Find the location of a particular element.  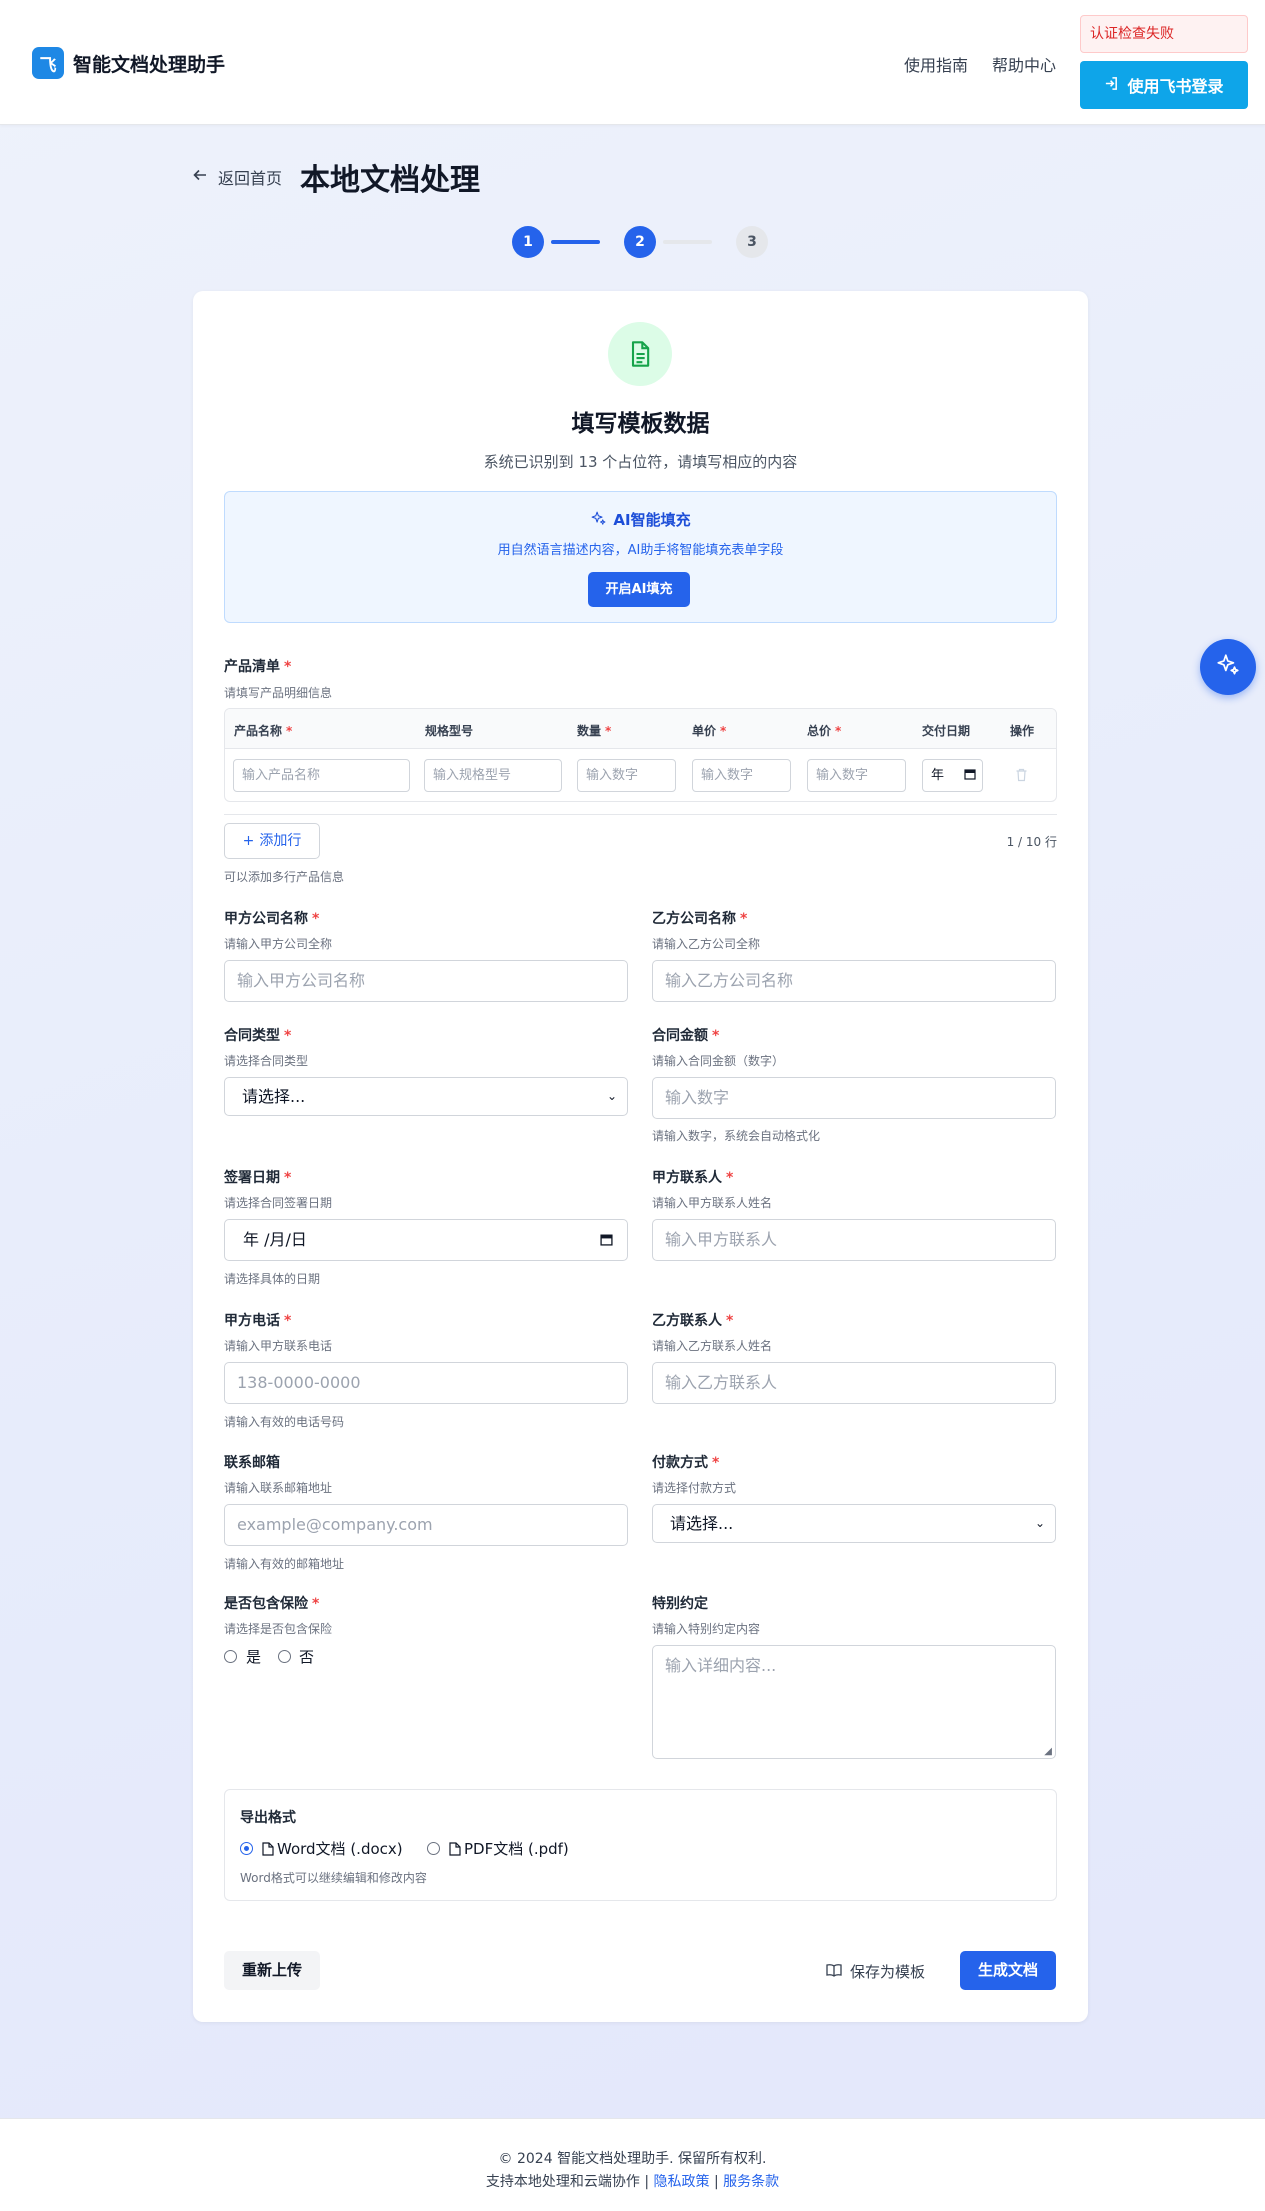

special-terms-label: 特别约定 is located at coordinates (680, 1604).